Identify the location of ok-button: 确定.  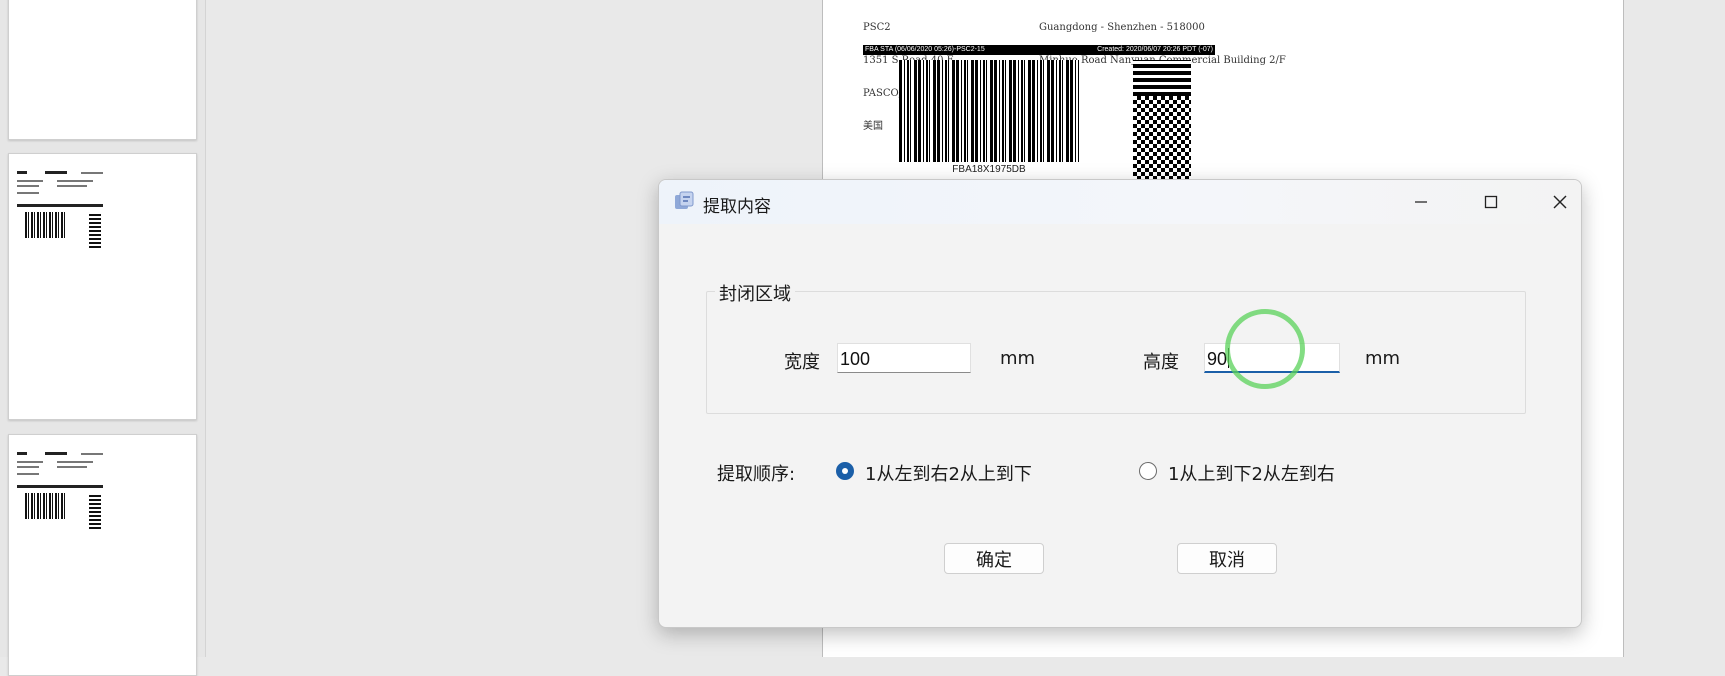
(994, 558).